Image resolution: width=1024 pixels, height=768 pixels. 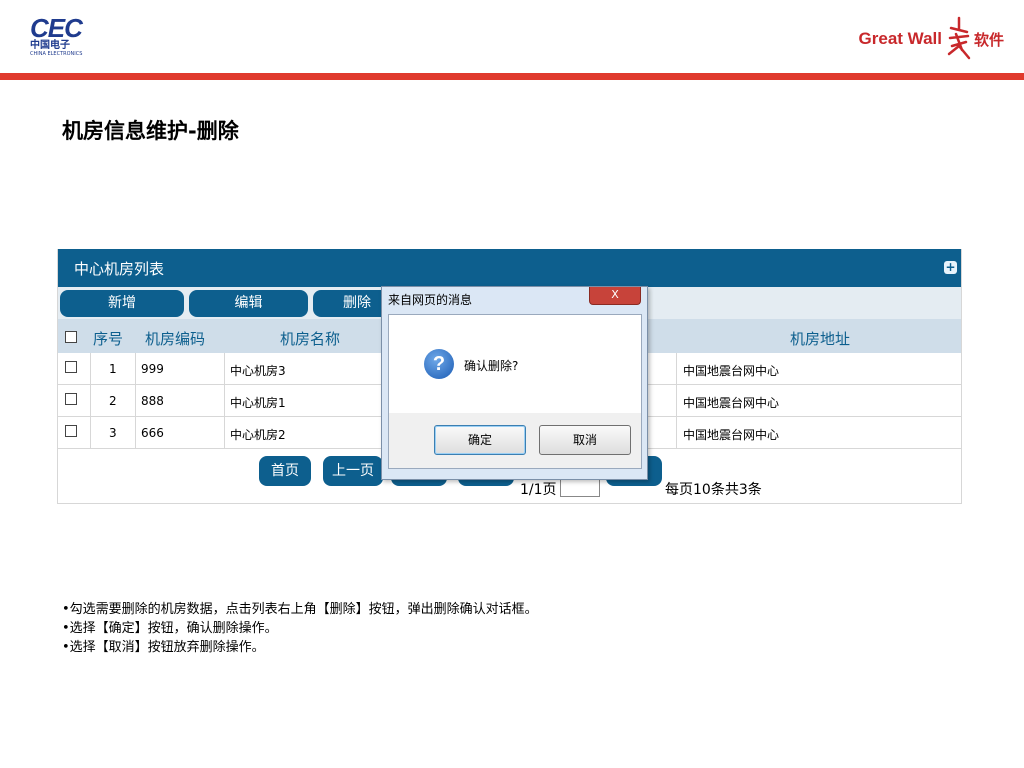 I want to click on row-no: 3, so click(x=113, y=433).